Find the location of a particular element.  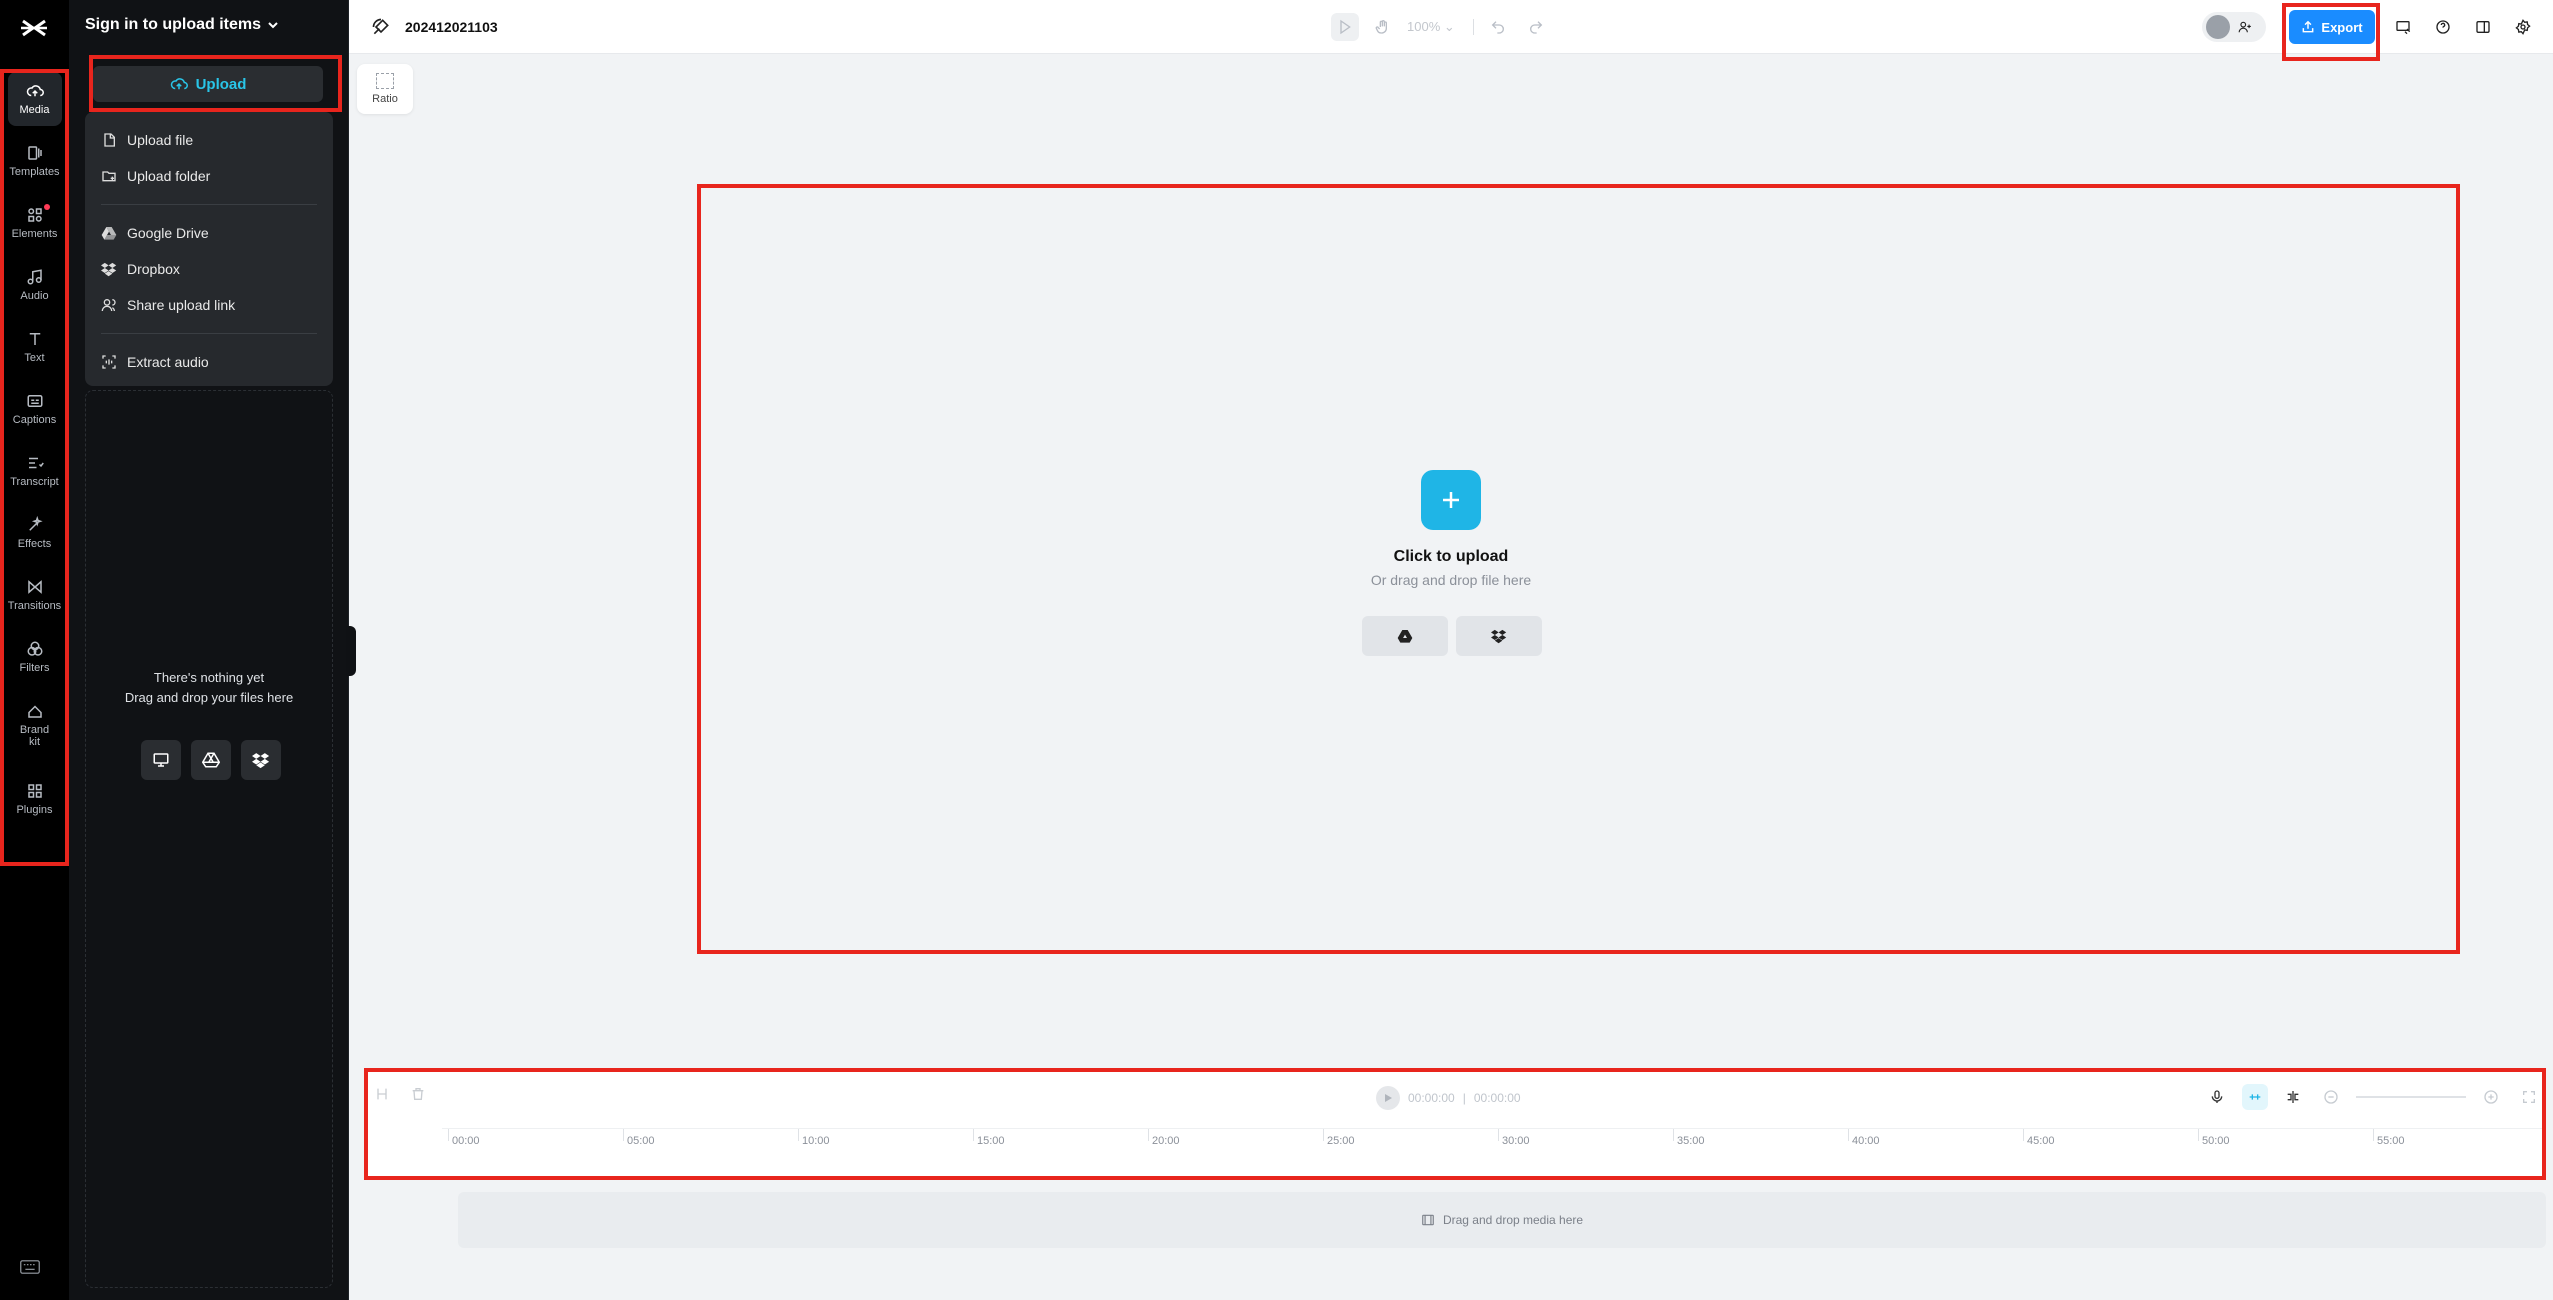

split-icon is located at coordinates (382, 1094).